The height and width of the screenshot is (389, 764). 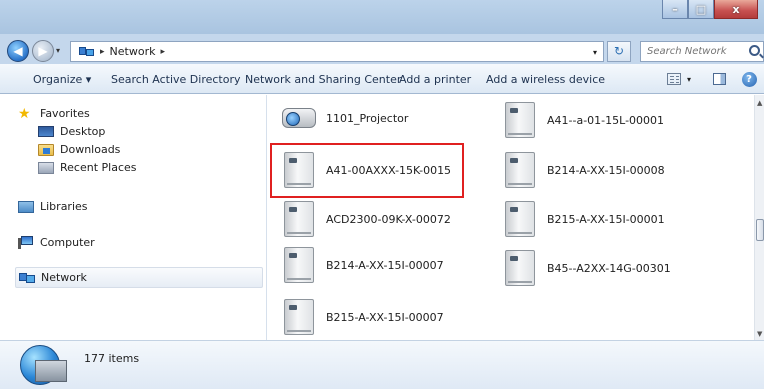 I want to click on nav-item-computer: Computer, so click(x=56, y=242).